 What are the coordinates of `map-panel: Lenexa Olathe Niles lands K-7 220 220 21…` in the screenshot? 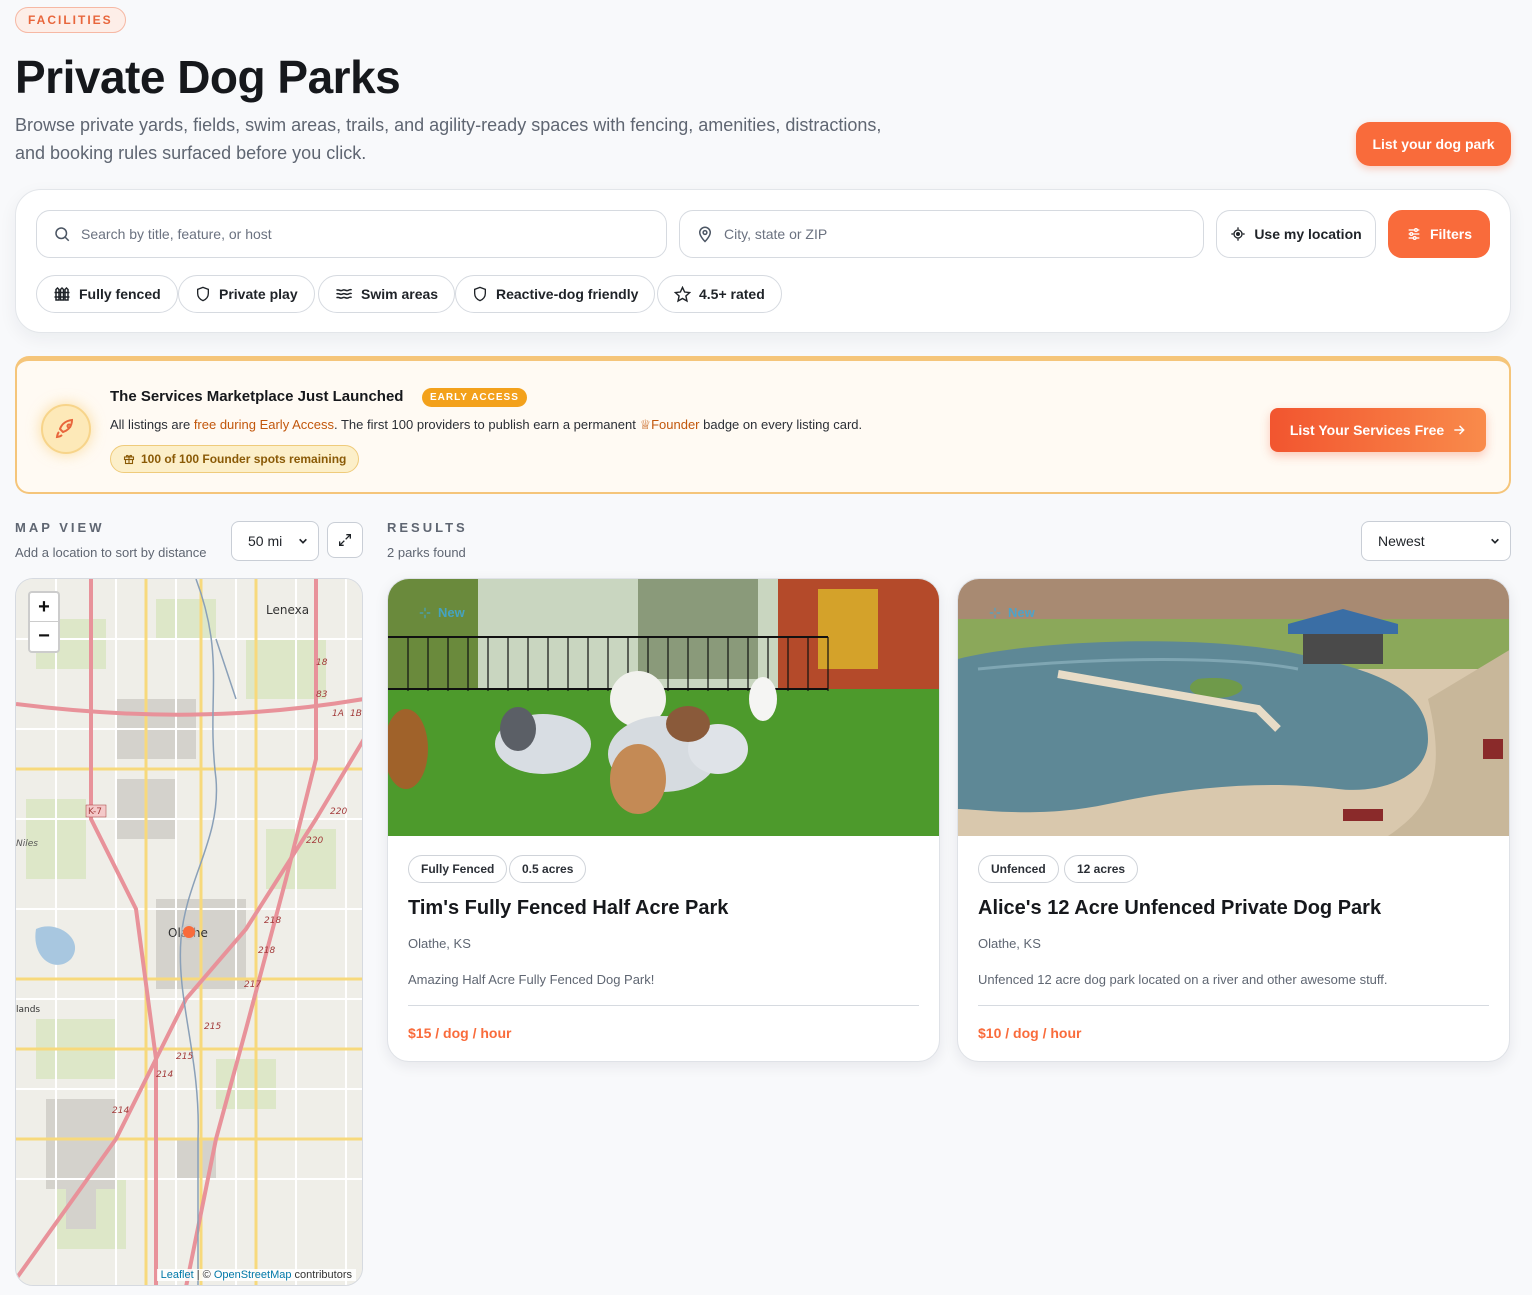 It's located at (189, 932).